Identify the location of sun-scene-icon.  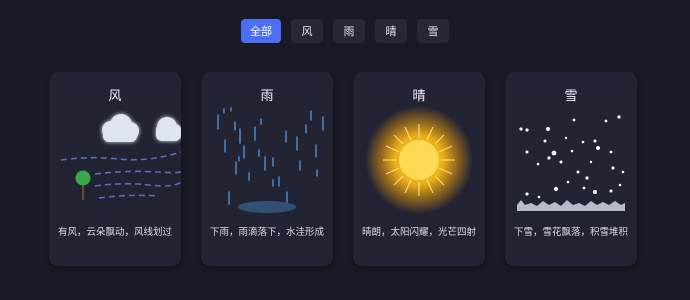
(419, 160).